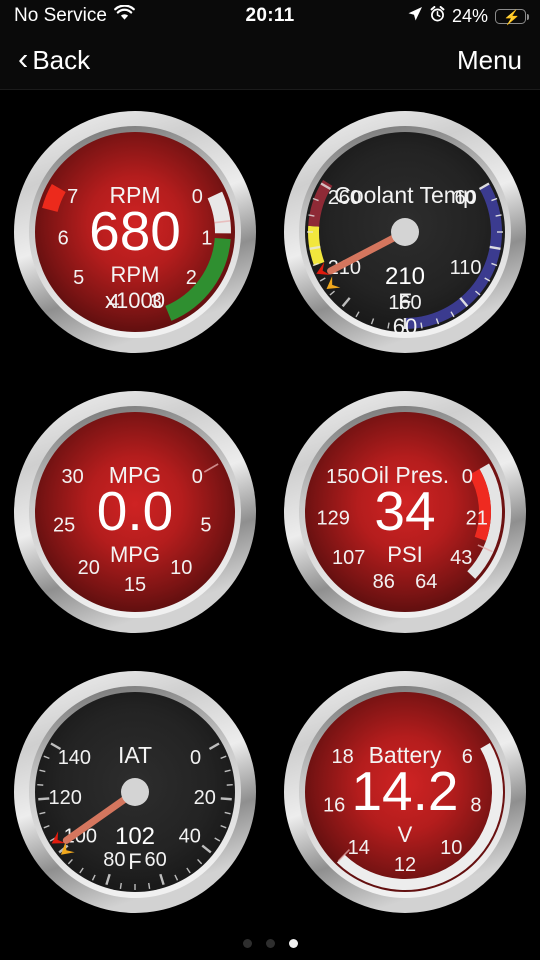  I want to click on gauge-tick-label: 15, so click(135, 585).